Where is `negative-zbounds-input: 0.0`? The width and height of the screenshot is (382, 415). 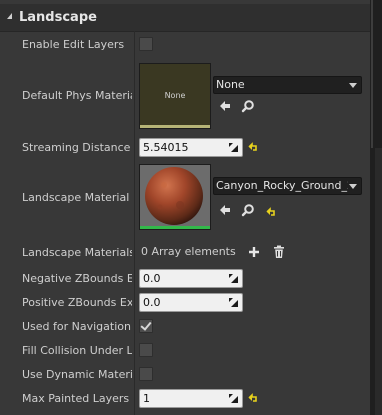
negative-zbounds-input: 0.0 is located at coordinates (191, 278).